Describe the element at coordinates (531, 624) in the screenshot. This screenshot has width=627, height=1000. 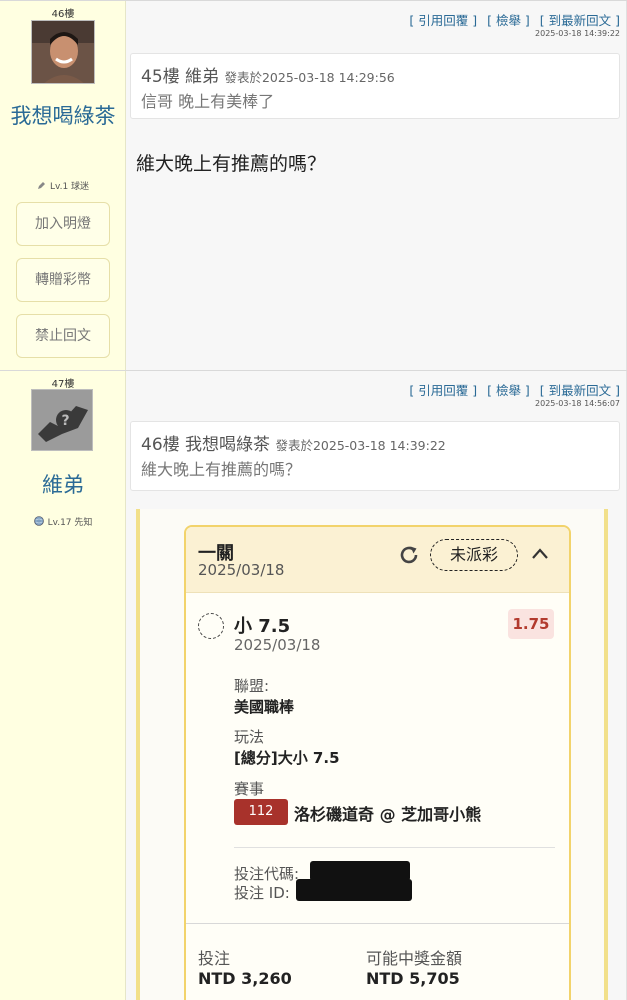
I see `odds-badge: 1.75` at that location.